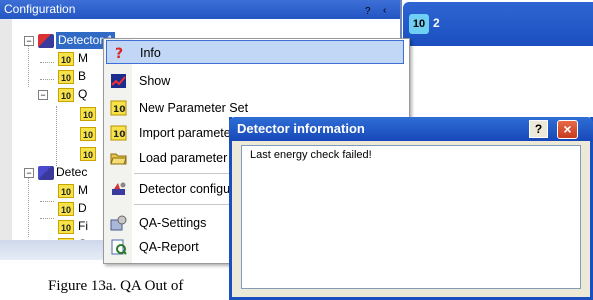 This screenshot has height=300, width=593. I want to click on close-icon: ×, so click(567, 129).